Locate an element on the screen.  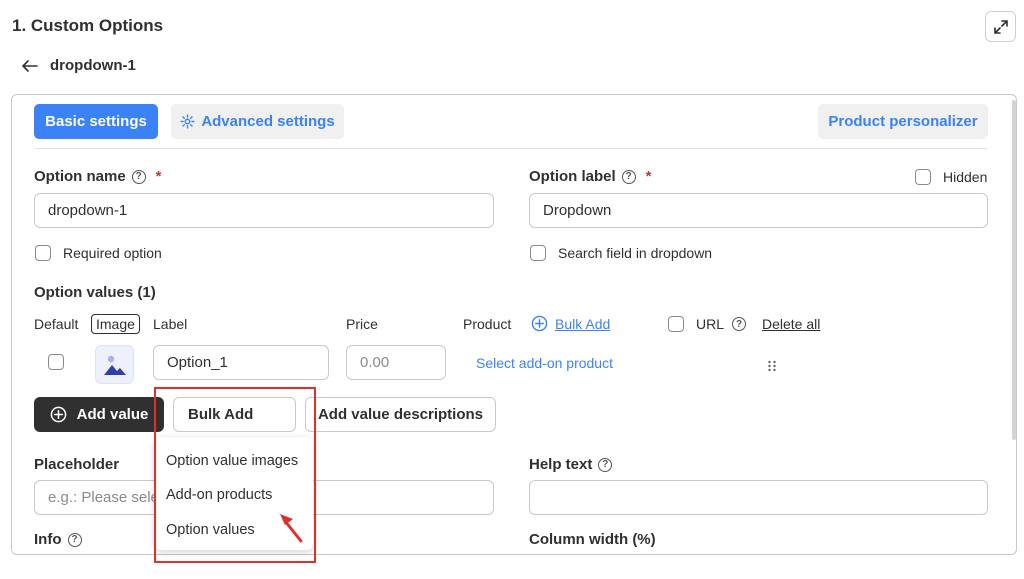
scrollbar is located at coordinates (1014, 270).